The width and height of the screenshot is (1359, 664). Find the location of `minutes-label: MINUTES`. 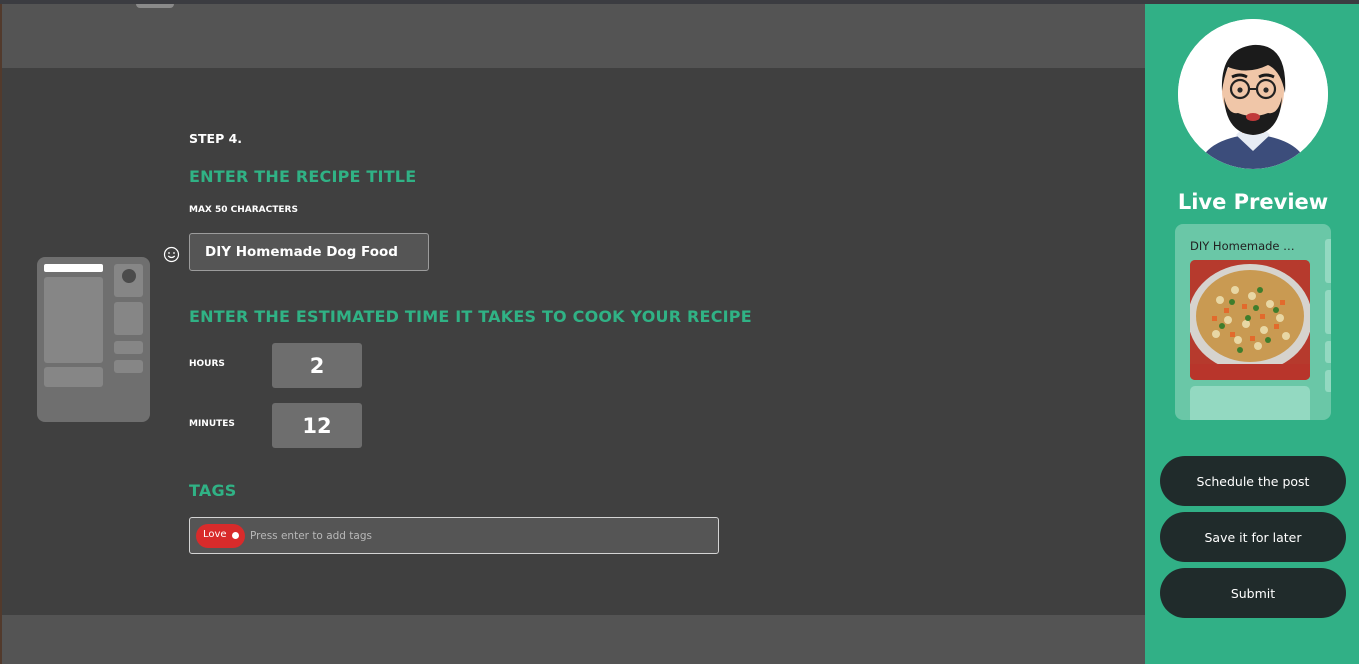

minutes-label: MINUTES is located at coordinates (212, 424).